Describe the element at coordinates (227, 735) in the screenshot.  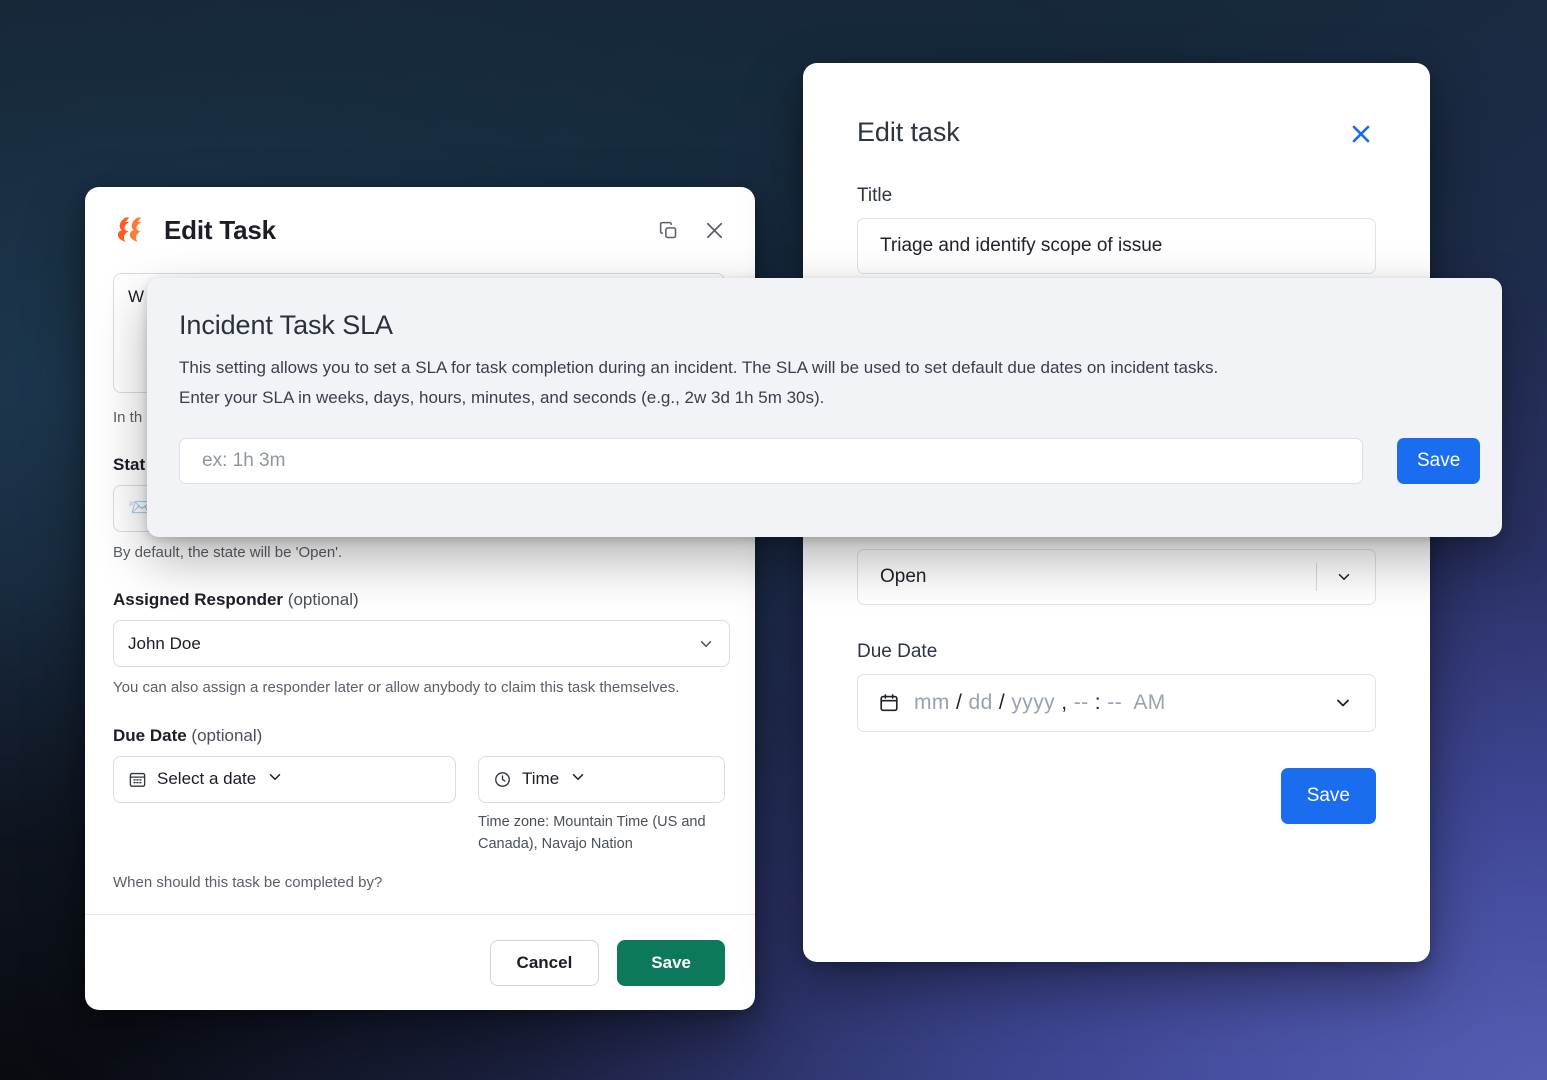
I see `due-date-optional-text: (optional)` at that location.